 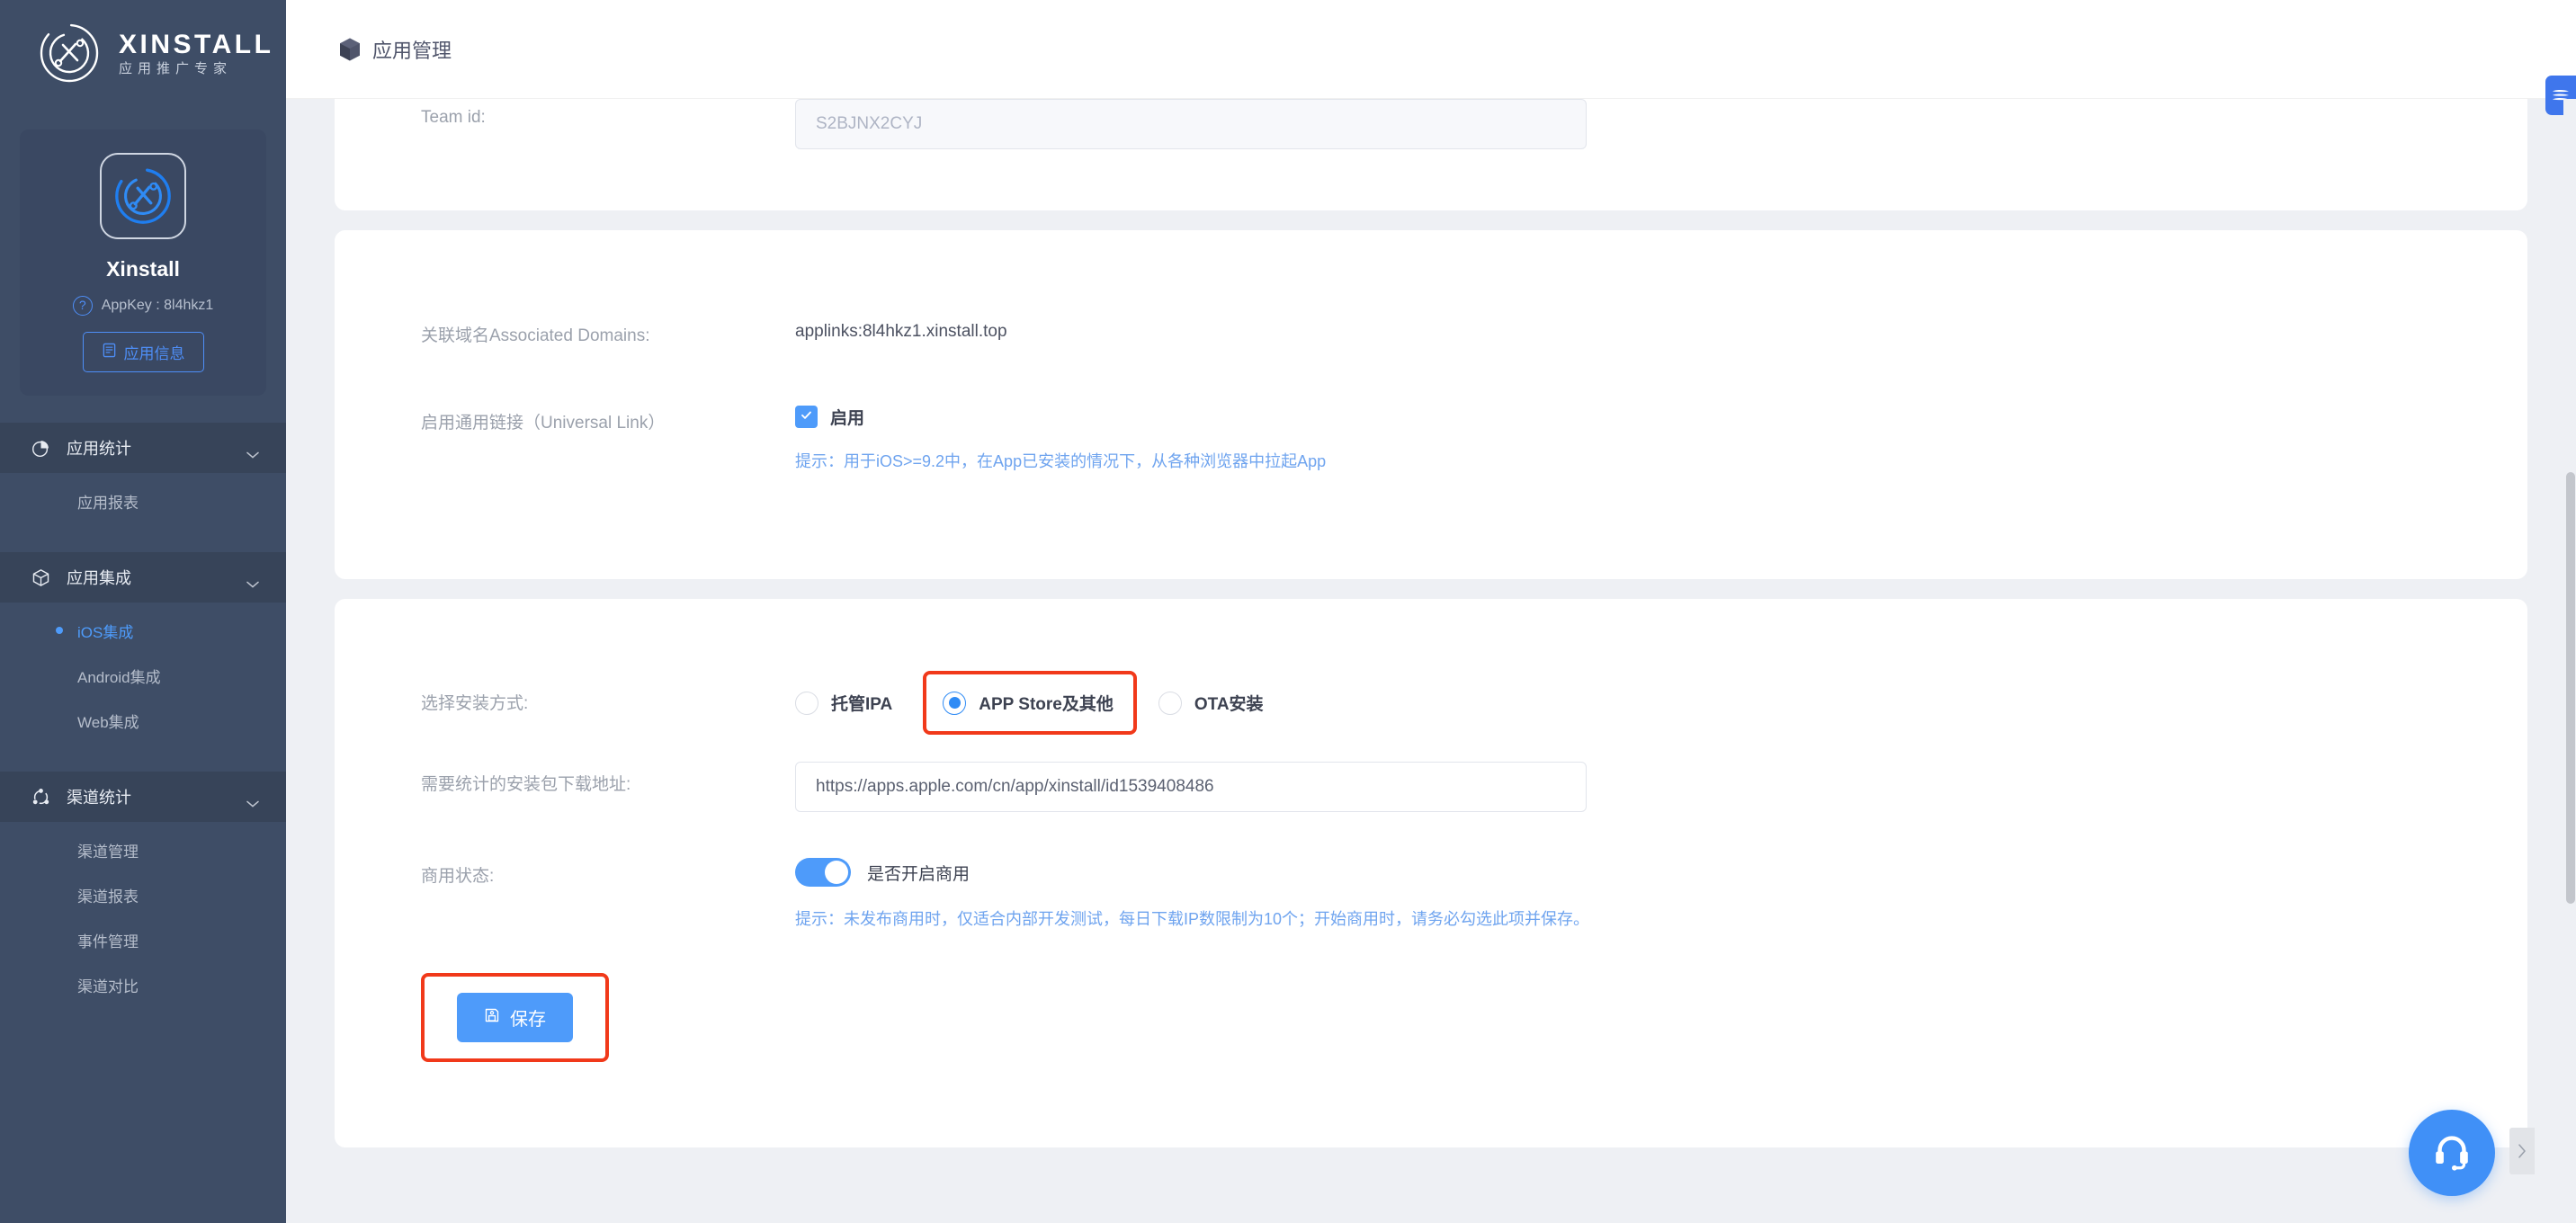 I want to click on sidebar-sub-channel-stats: 渠道管理 渠道报表 事件管理 渠道对比, so click(x=143, y=919).